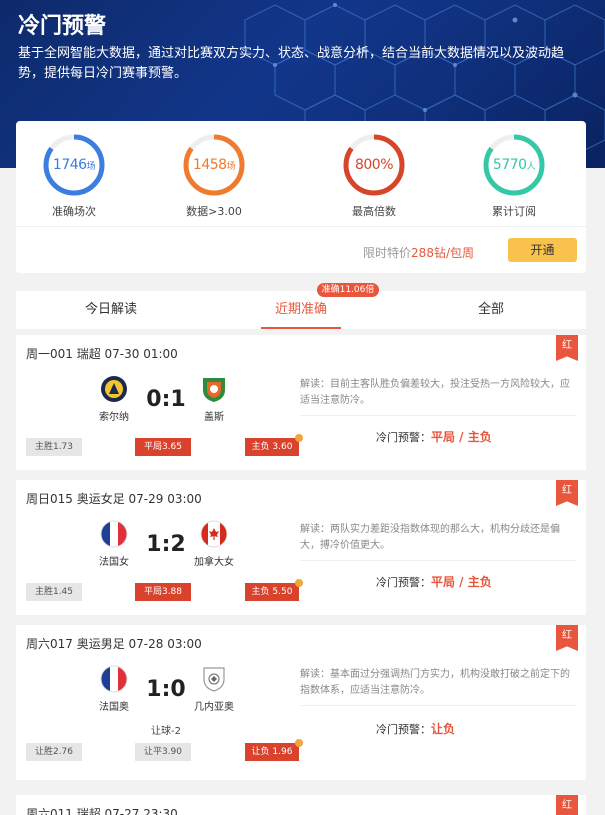 This screenshot has height=815, width=605. I want to click on away-team-name: 加拿大女, so click(214, 562).